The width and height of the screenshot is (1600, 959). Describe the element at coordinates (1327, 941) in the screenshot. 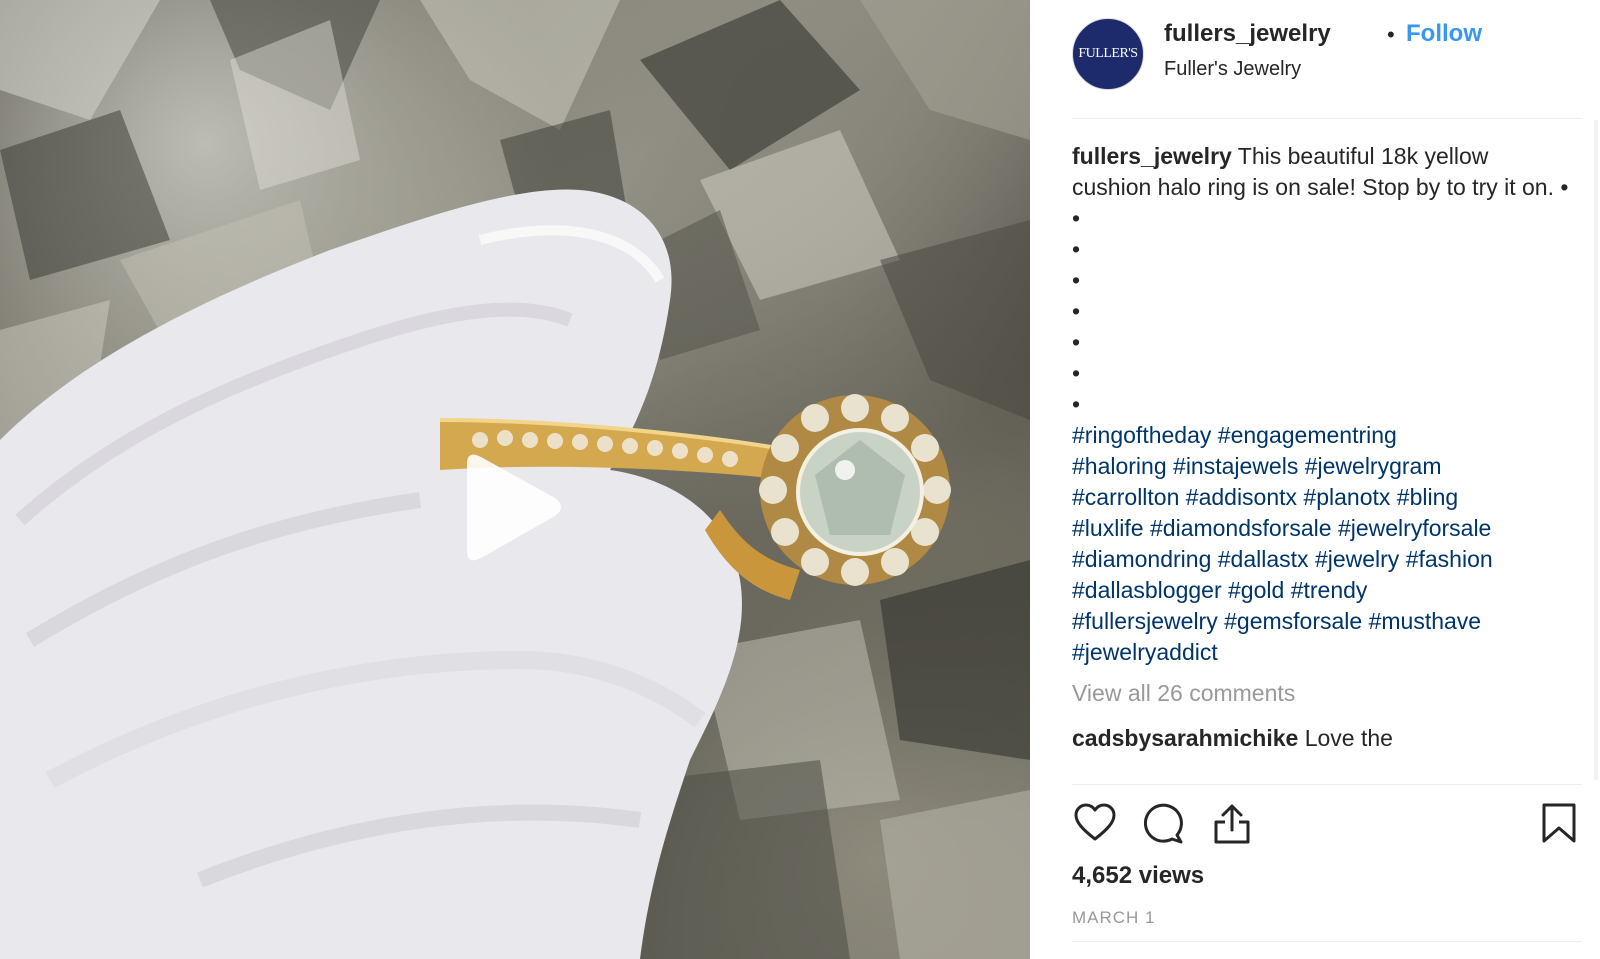

I see `footer-divider` at that location.